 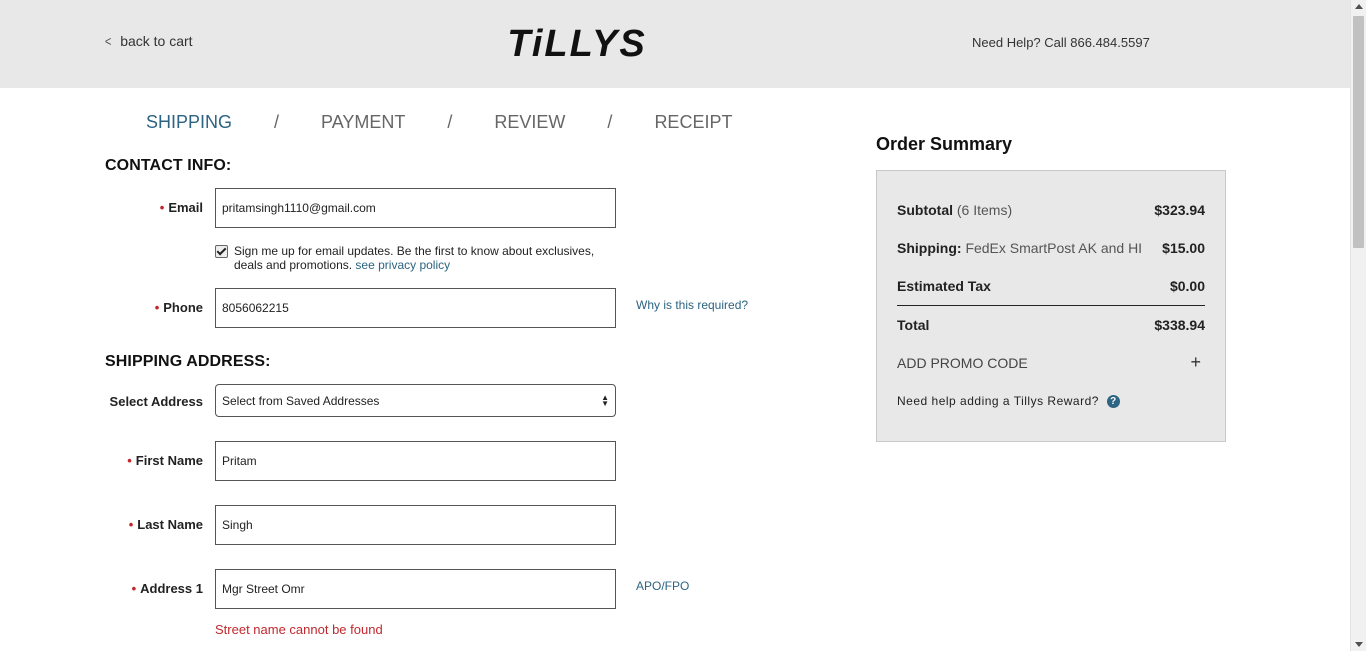 What do you see at coordinates (1359, 644) in the screenshot?
I see `scroll-down-icon` at bounding box center [1359, 644].